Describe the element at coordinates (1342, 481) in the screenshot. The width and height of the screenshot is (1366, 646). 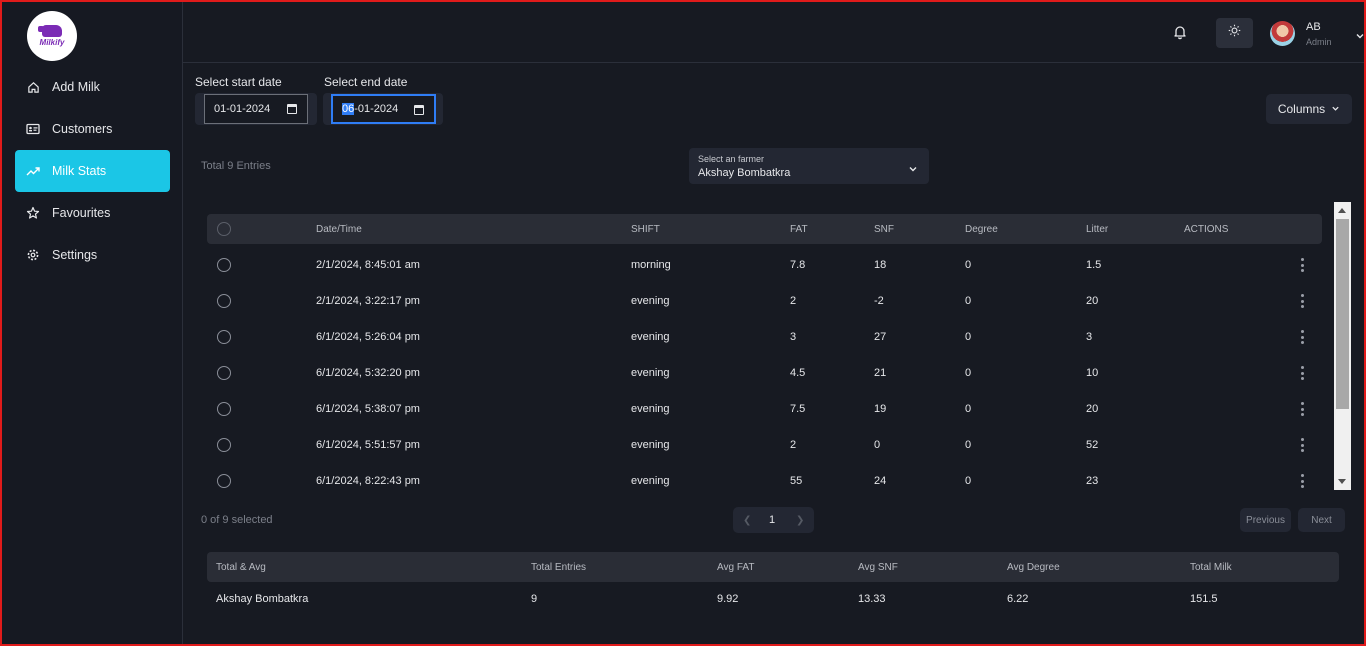
I see `scroll-down-arrow-icon` at that location.